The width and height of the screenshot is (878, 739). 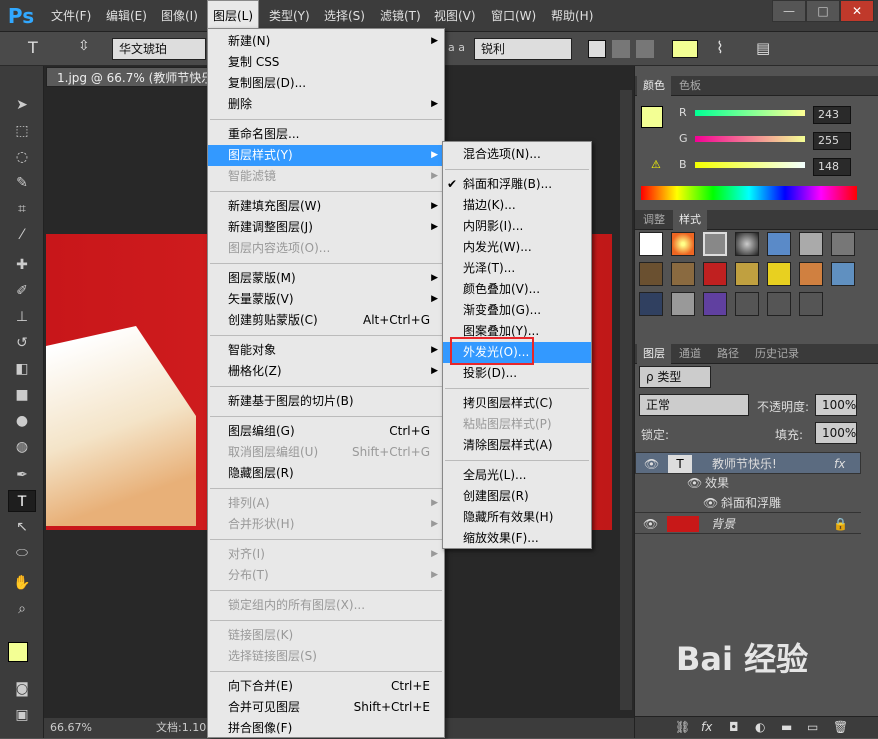 What do you see at coordinates (748, 483) in the screenshot?
I see `effects-row: 👁 效果` at bounding box center [748, 483].